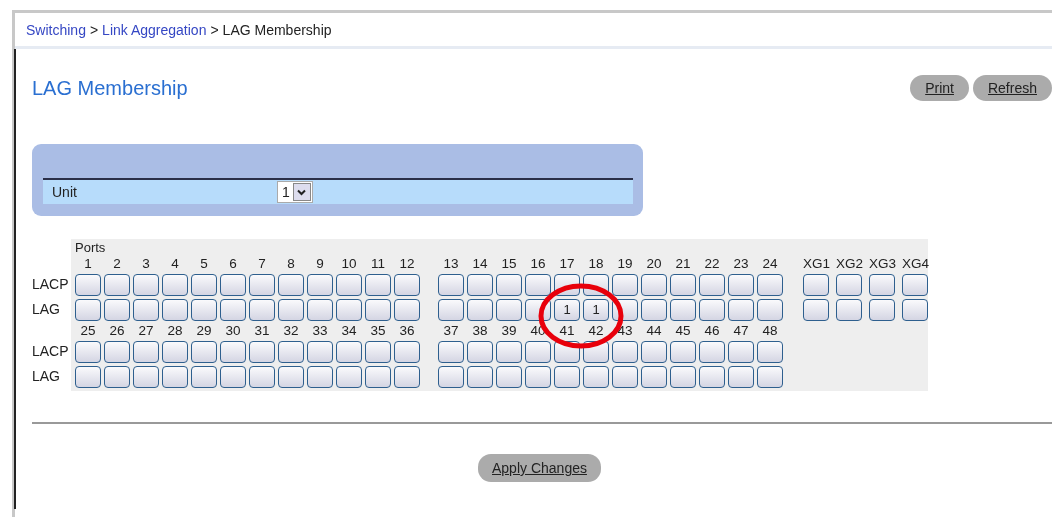  Describe the element at coordinates (56, 29) in the screenshot. I see `breadcrumb-link: Switching` at that location.